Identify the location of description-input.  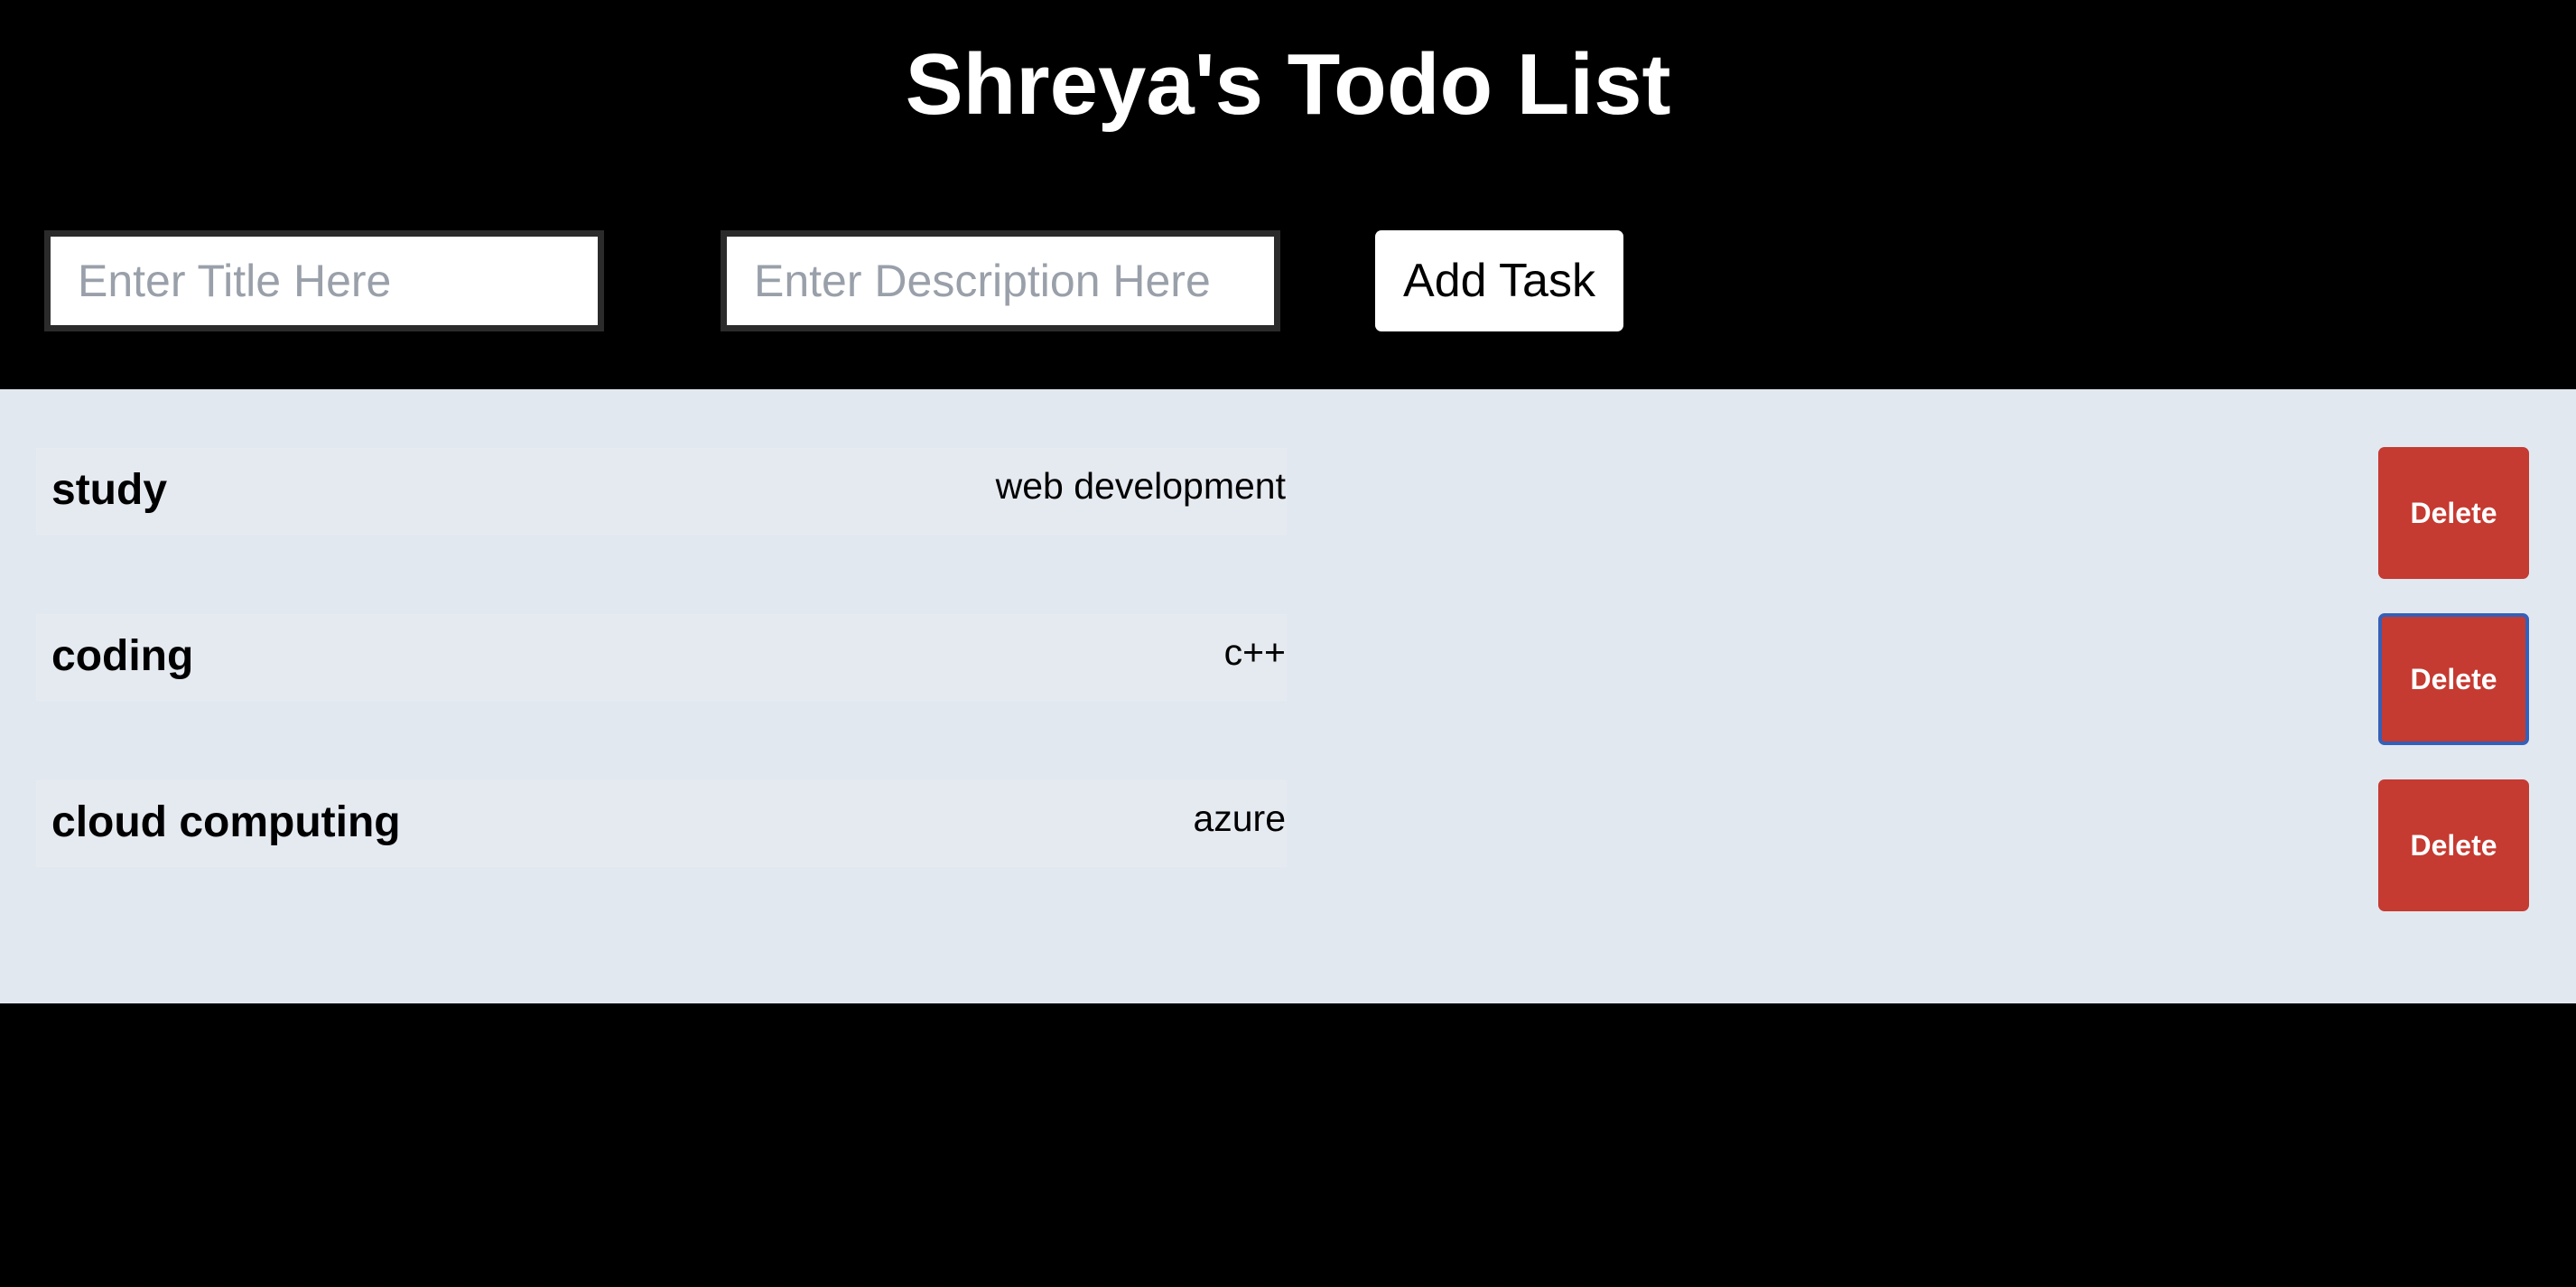
(1000, 280).